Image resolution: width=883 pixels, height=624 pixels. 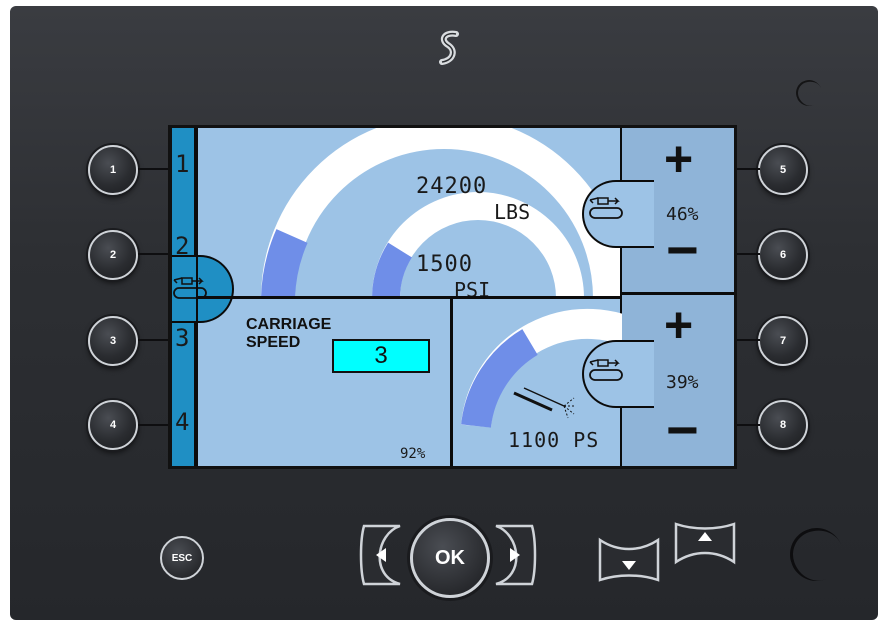 What do you see at coordinates (783, 425) in the screenshot?
I see `softkey-8: 8` at bounding box center [783, 425].